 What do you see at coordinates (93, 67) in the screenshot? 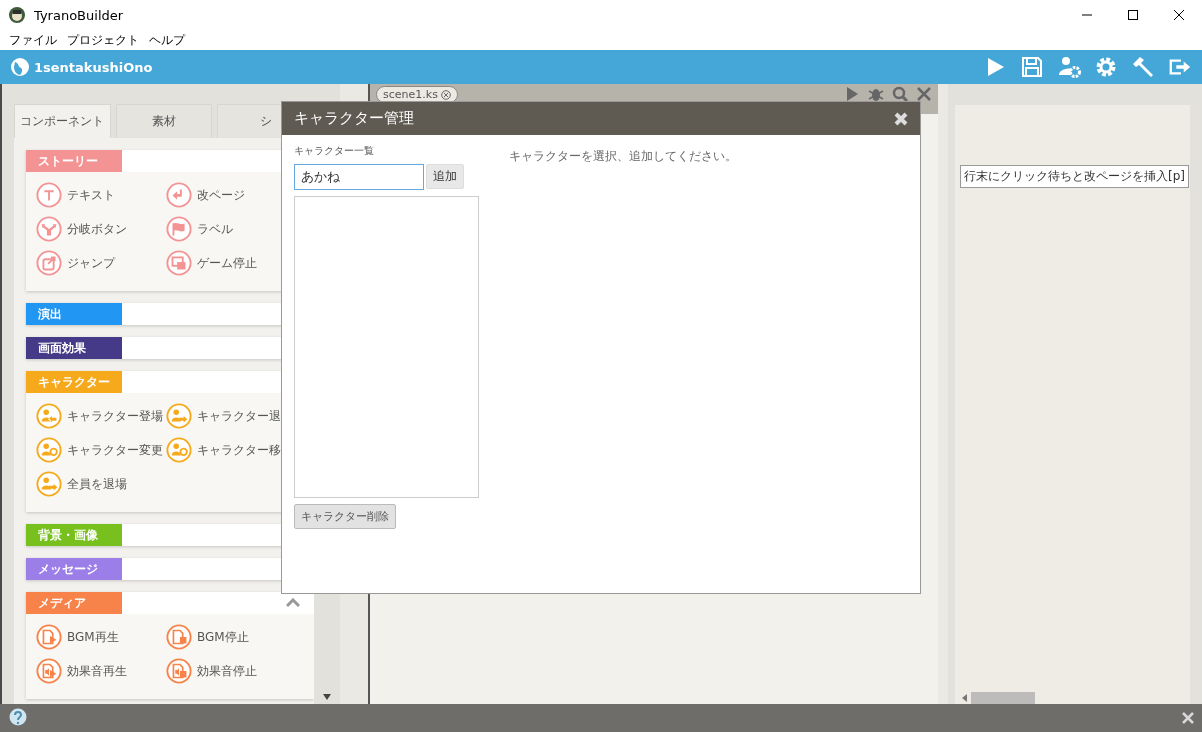
I see `project-name: 1sentakushiOno` at bounding box center [93, 67].